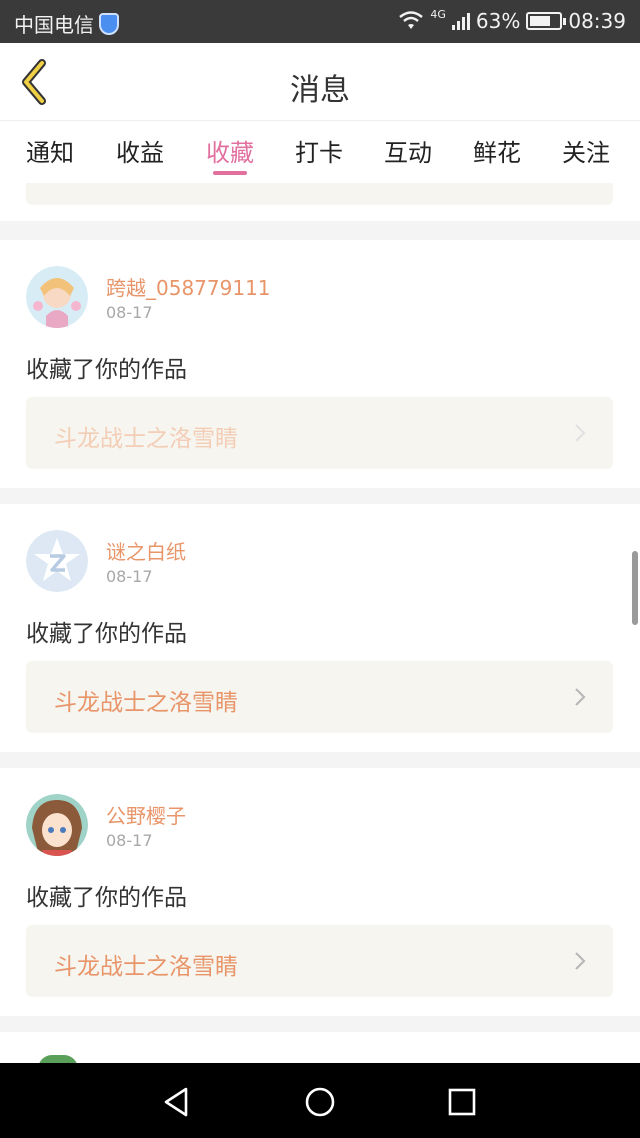 Image resolution: width=640 pixels, height=1138 pixels. What do you see at coordinates (230, 150) in the screenshot?
I see `tab-favorites: 收藏` at bounding box center [230, 150].